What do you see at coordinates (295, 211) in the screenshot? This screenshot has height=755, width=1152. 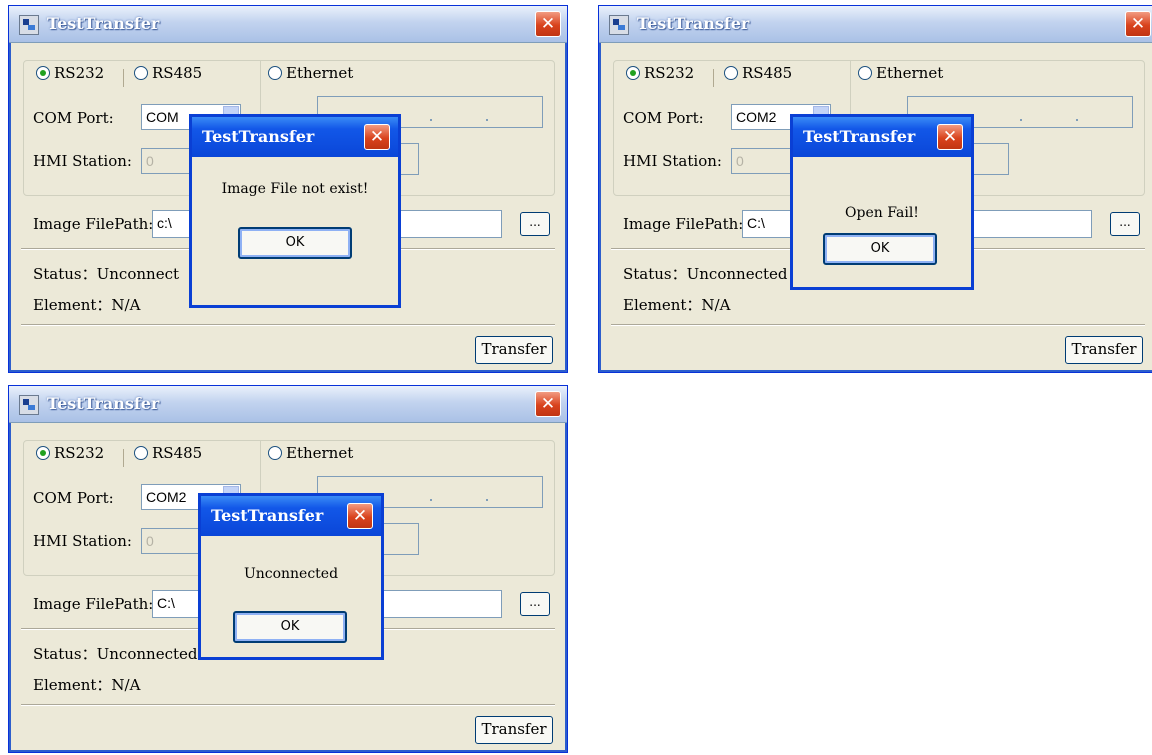 I see `message-dialog: TestTransfer ✕ Image File not exist! OK` at bounding box center [295, 211].